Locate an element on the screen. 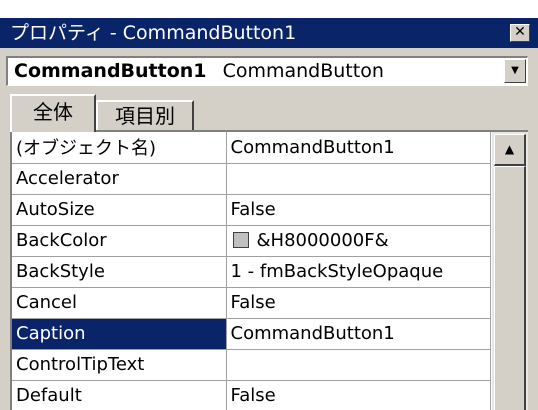 This screenshot has width=538, height=410. object-type: CommandButton is located at coordinates (303, 71).